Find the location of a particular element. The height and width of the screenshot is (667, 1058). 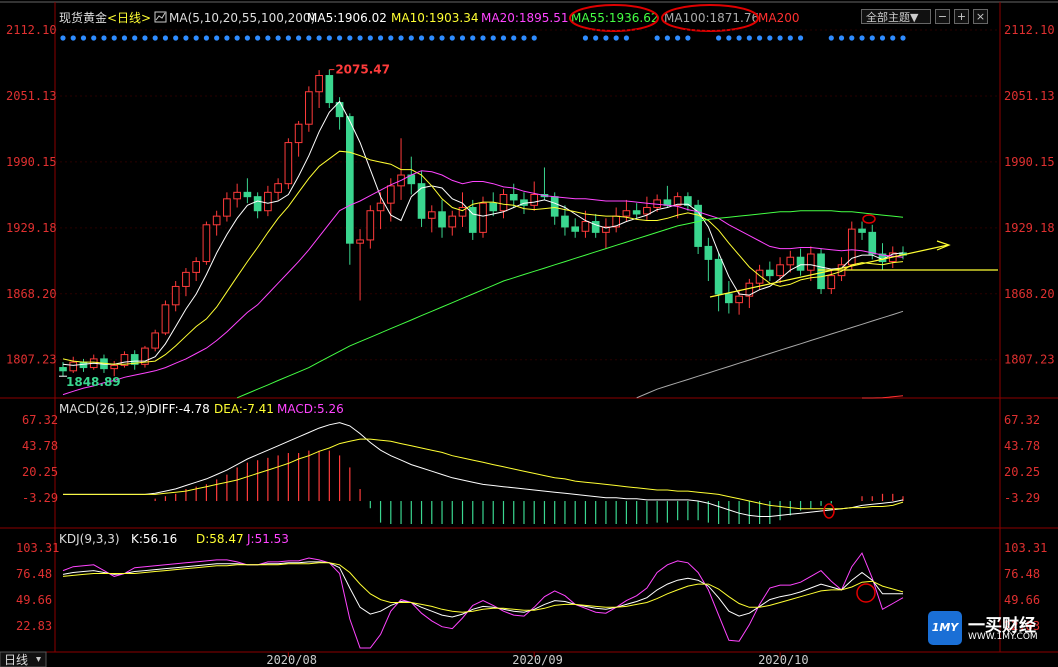

kdj-tick-left: 103.31 is located at coordinates (37, 548).